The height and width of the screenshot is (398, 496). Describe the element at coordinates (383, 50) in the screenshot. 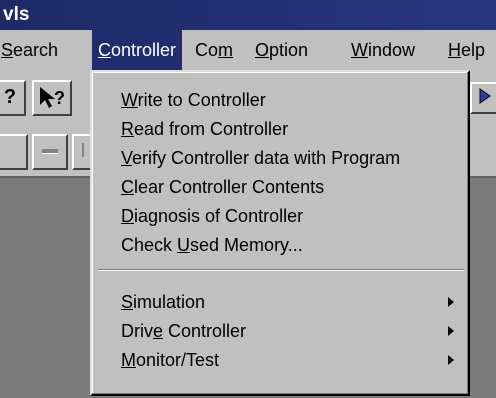

I see `menu-window: Window` at that location.